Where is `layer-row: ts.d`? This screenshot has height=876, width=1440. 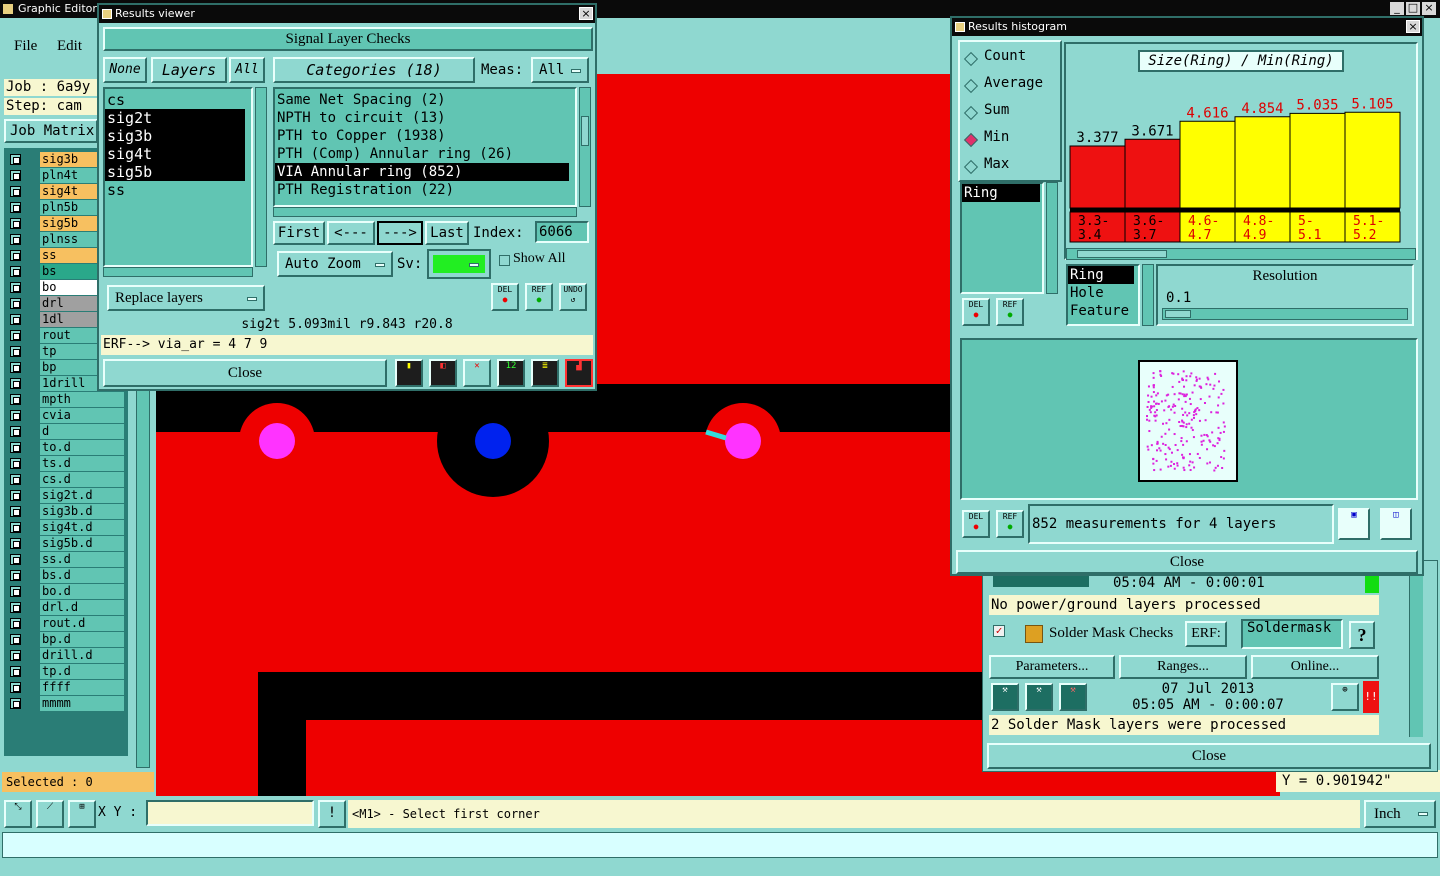
layer-row: ts.d is located at coordinates (66, 463).